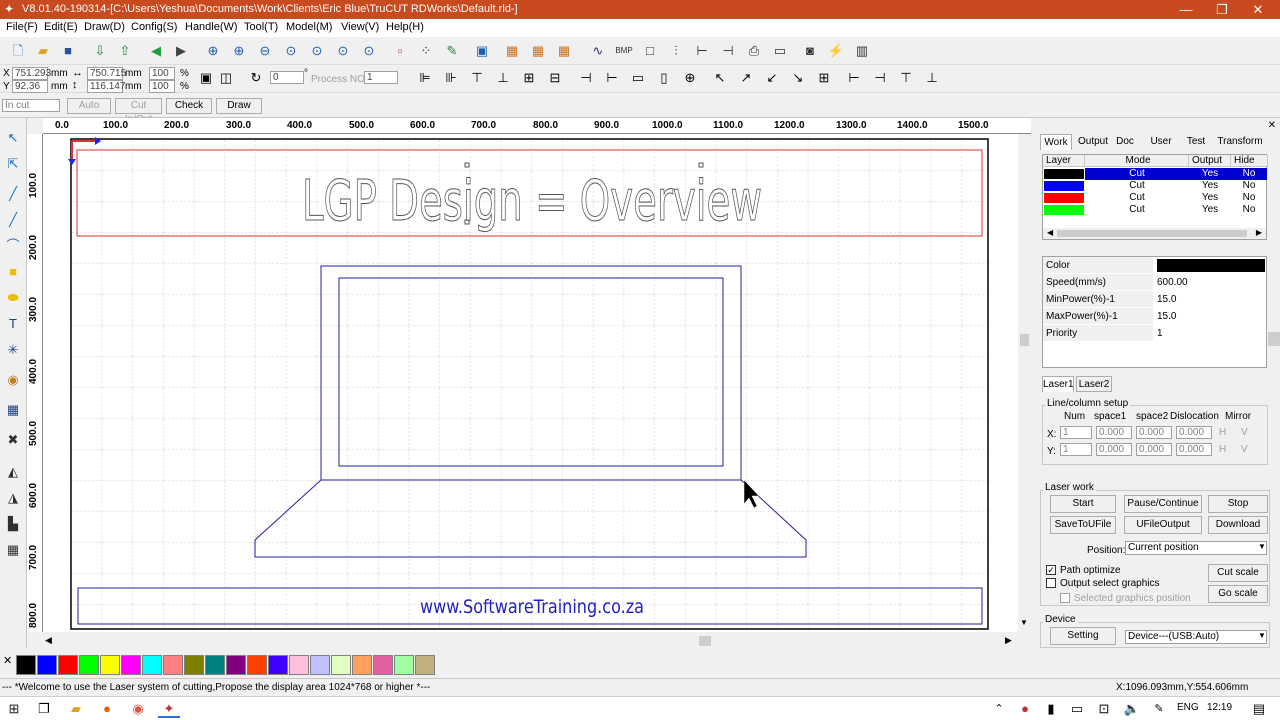  I want to click on array-copy-icon: ▦, so click(13, 550).